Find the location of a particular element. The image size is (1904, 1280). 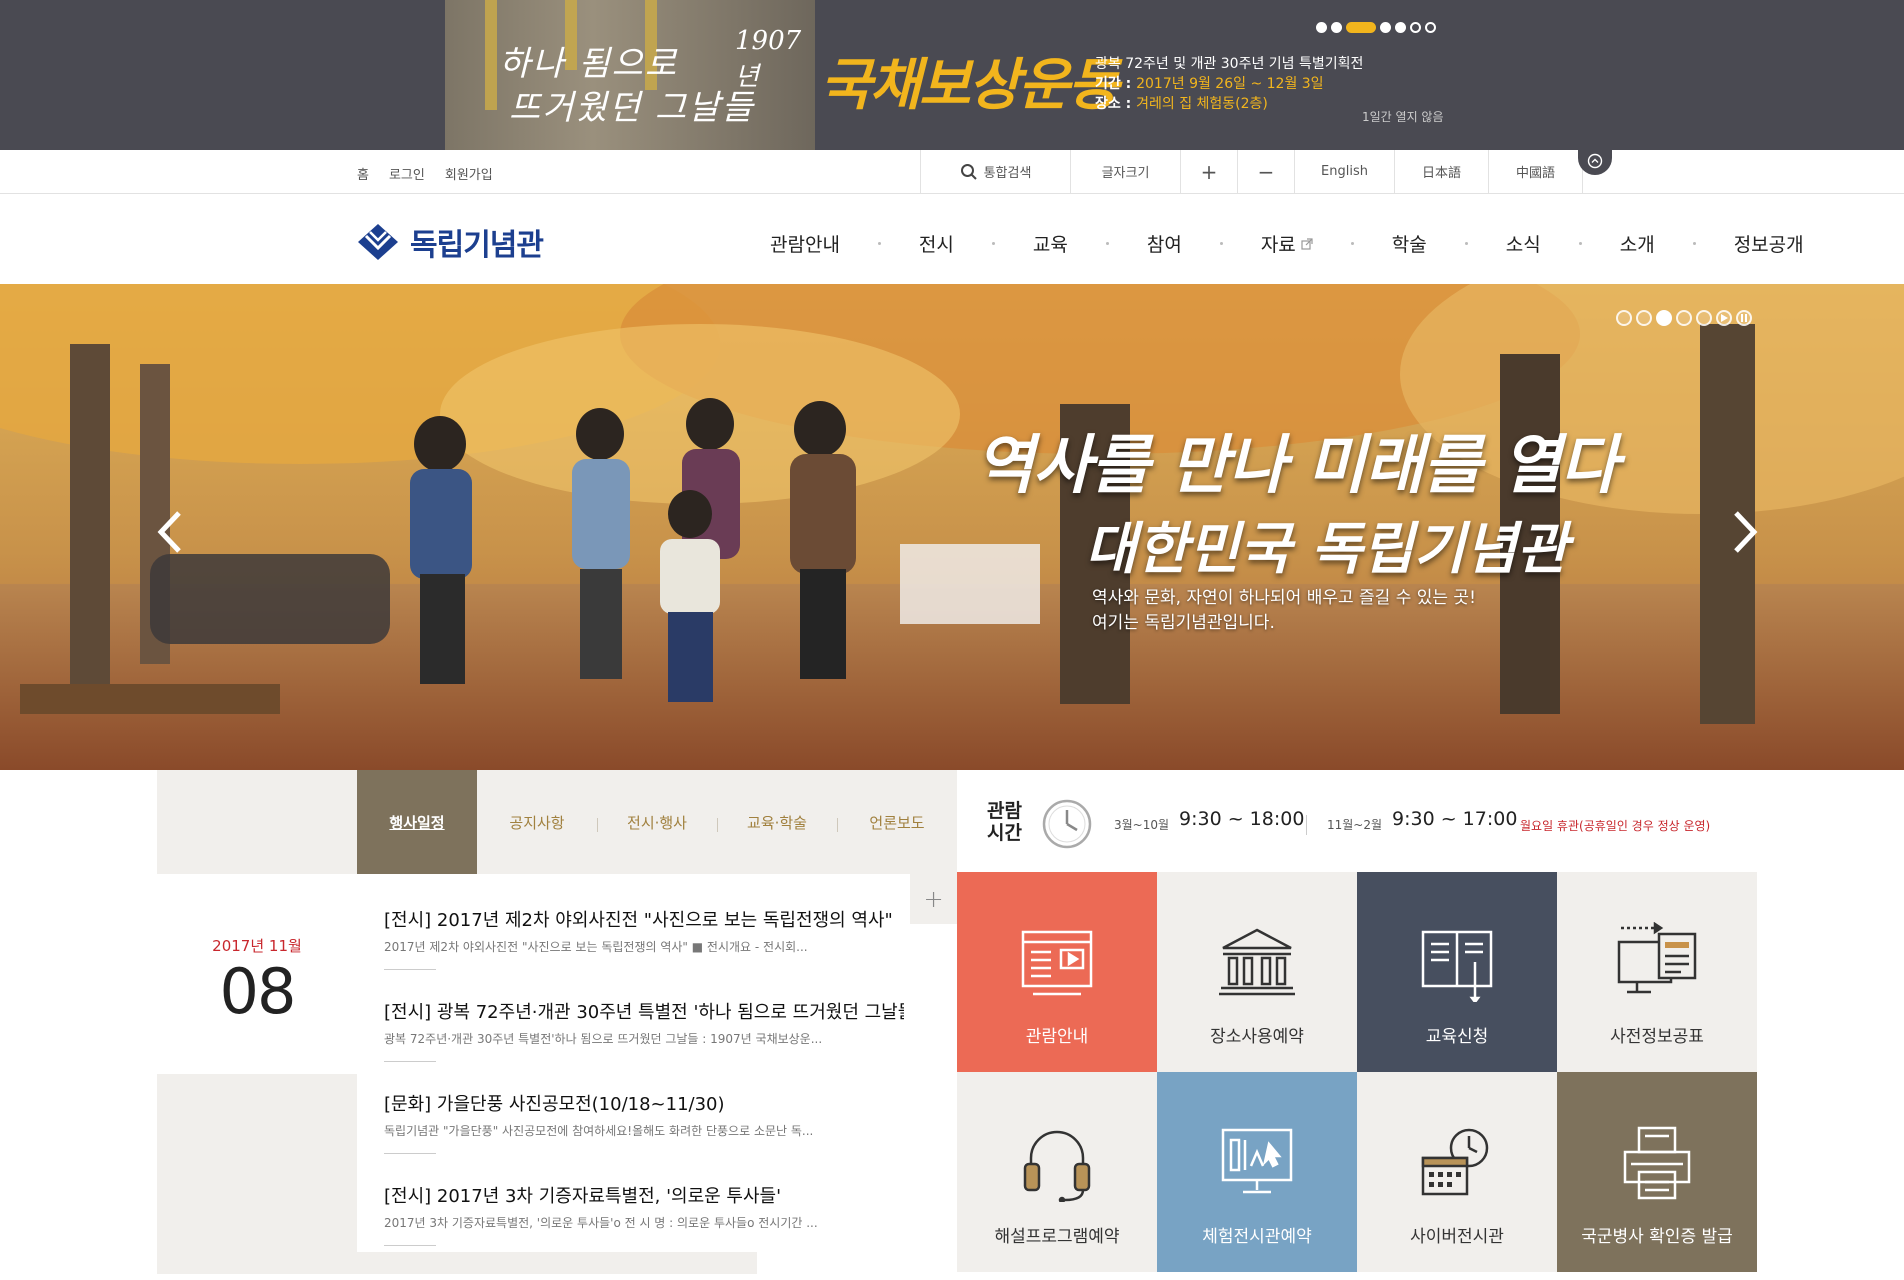

integrated-search-button: 통합검색 is located at coordinates (996, 171).